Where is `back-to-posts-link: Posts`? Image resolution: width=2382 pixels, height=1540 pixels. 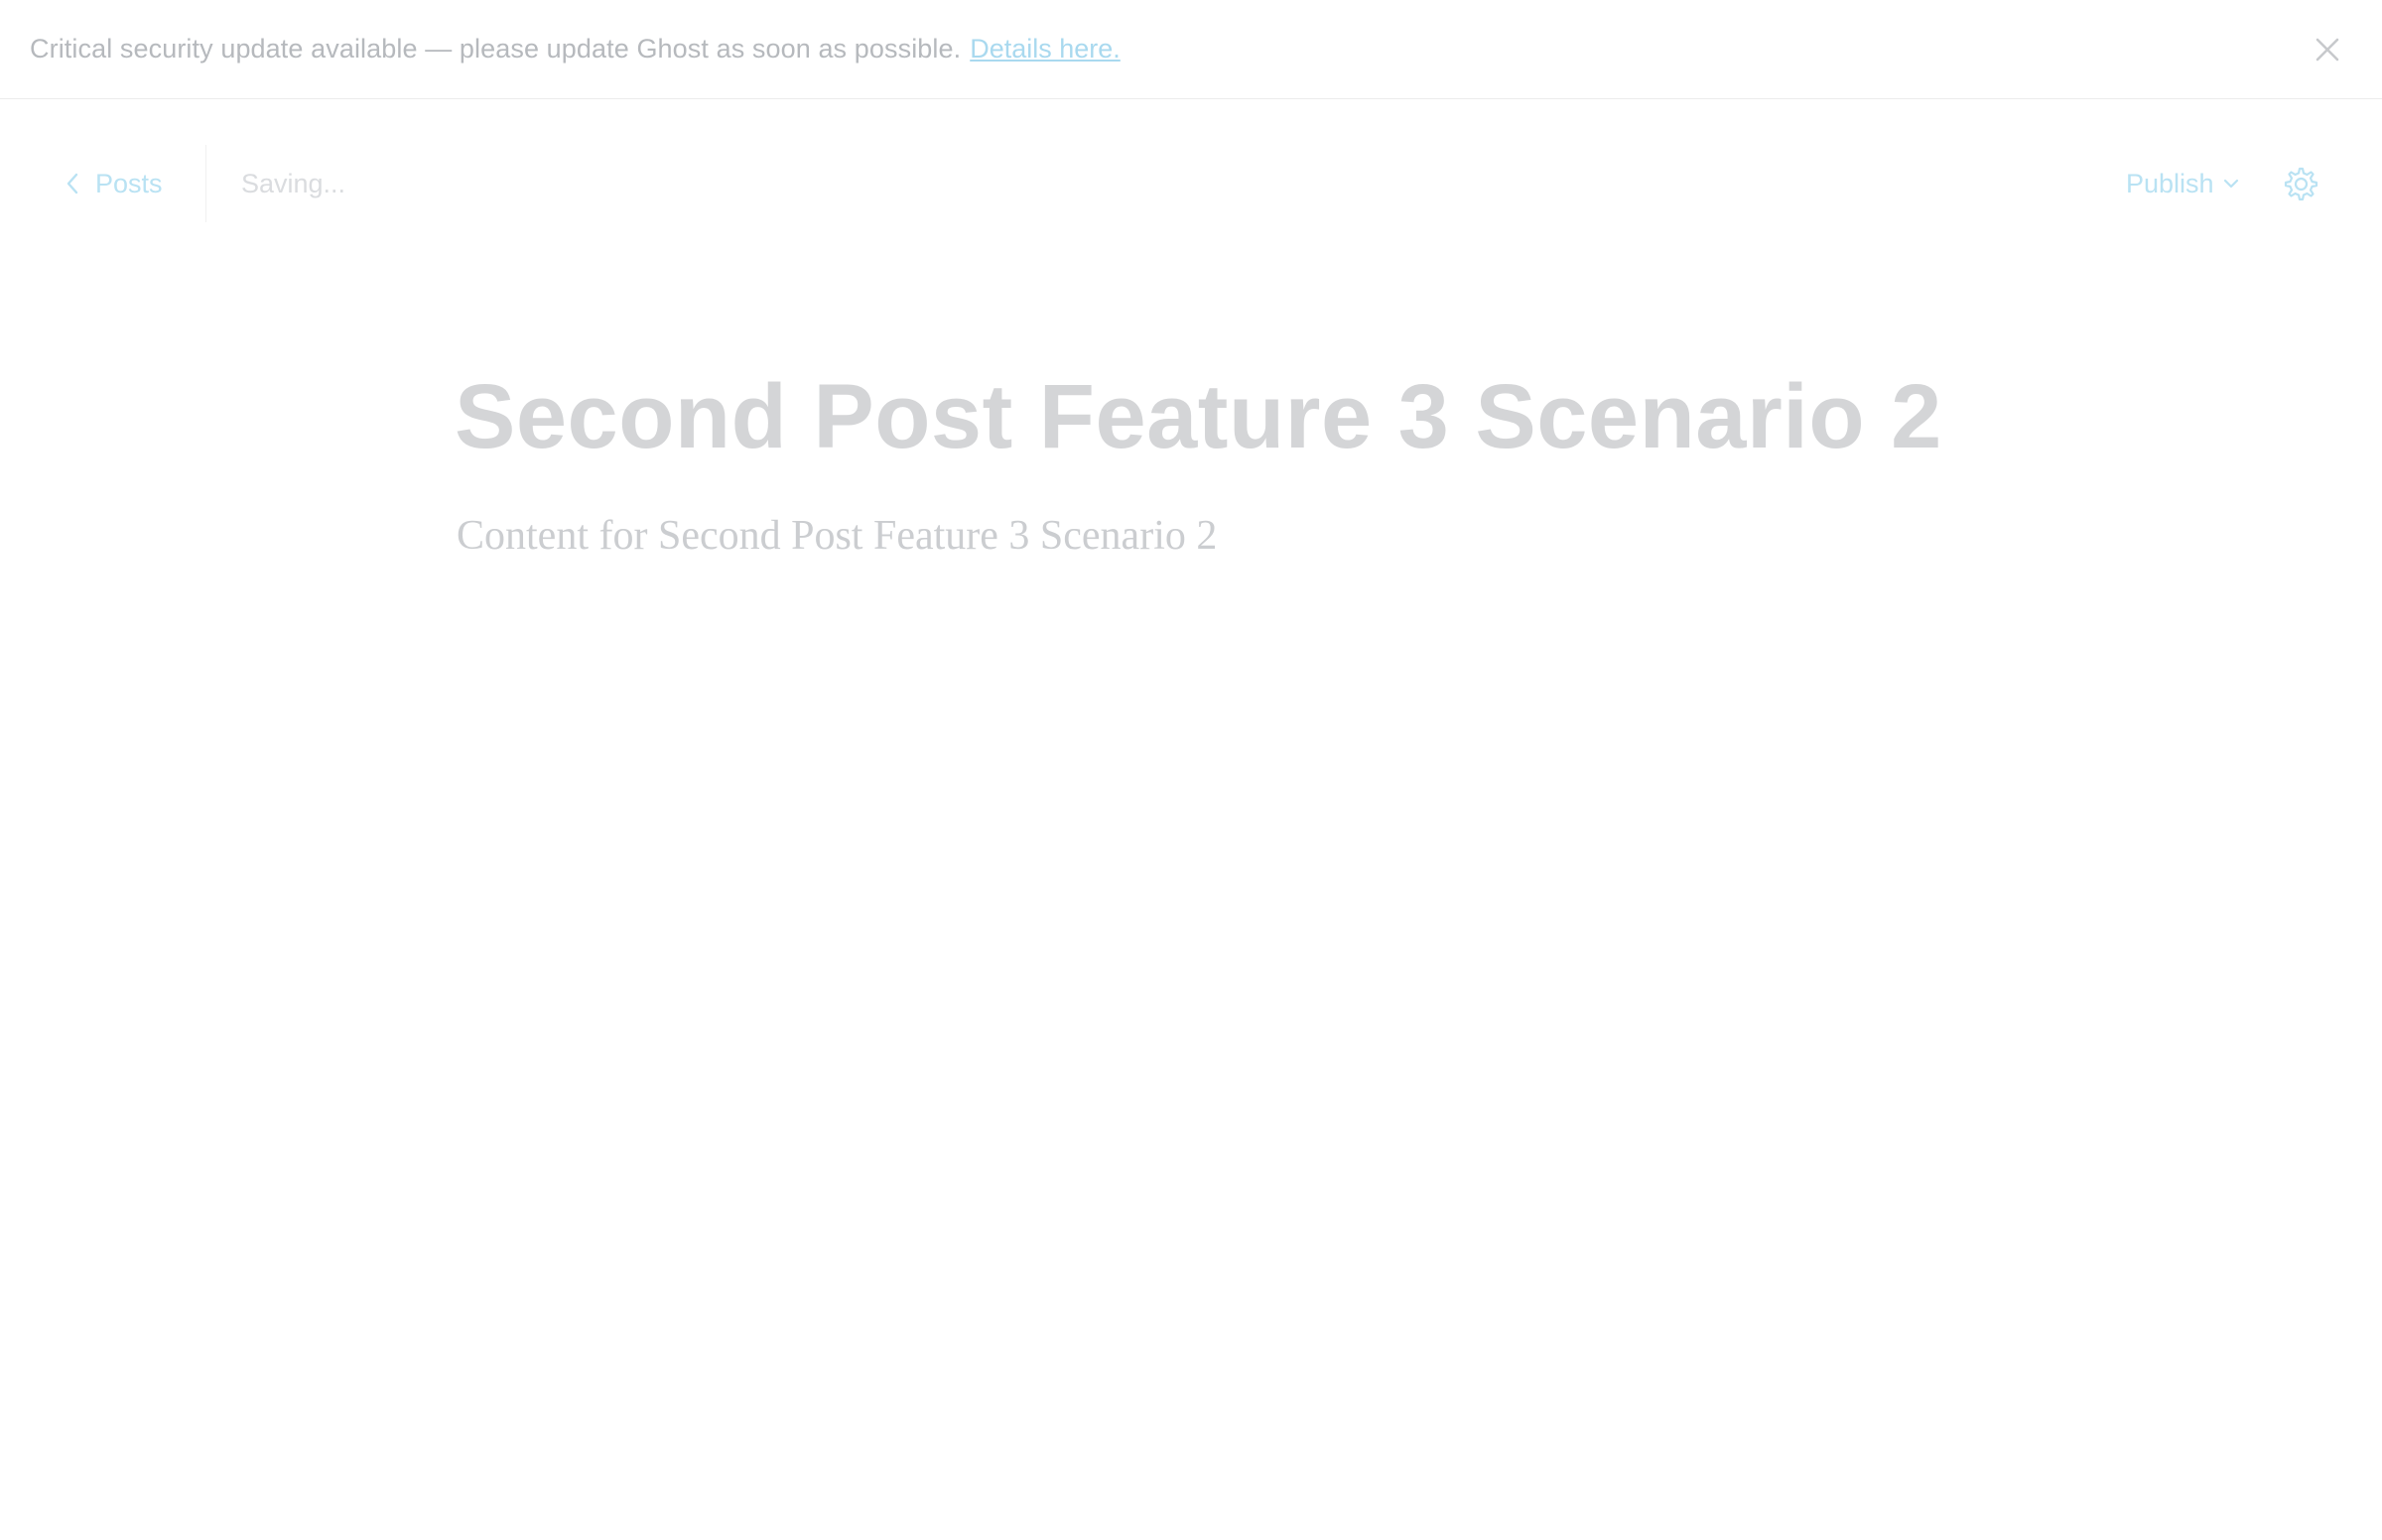
back-to-posts-link: Posts is located at coordinates (115, 183).